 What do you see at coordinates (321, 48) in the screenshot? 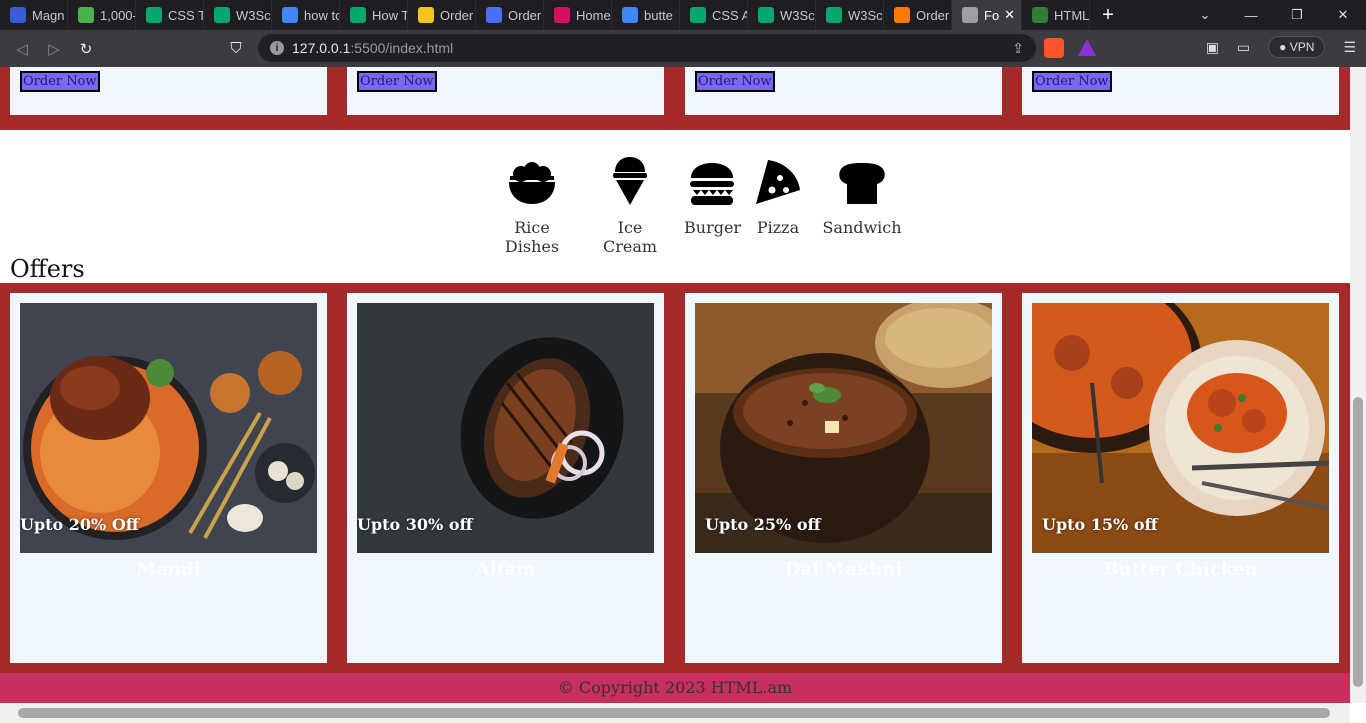
I see `url-host: 127.0.0.1` at bounding box center [321, 48].